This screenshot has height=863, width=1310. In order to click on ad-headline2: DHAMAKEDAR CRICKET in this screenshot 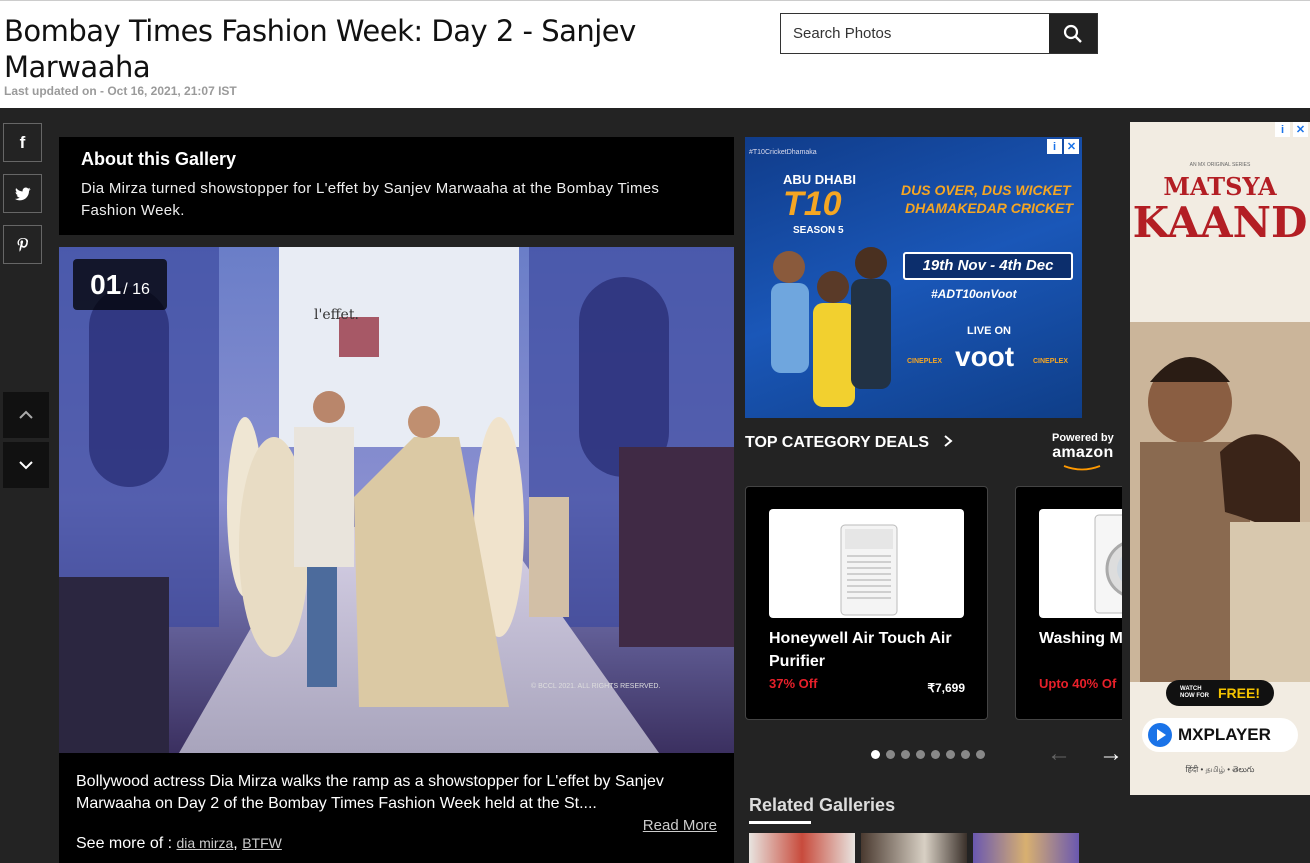, I will do `click(989, 208)`.